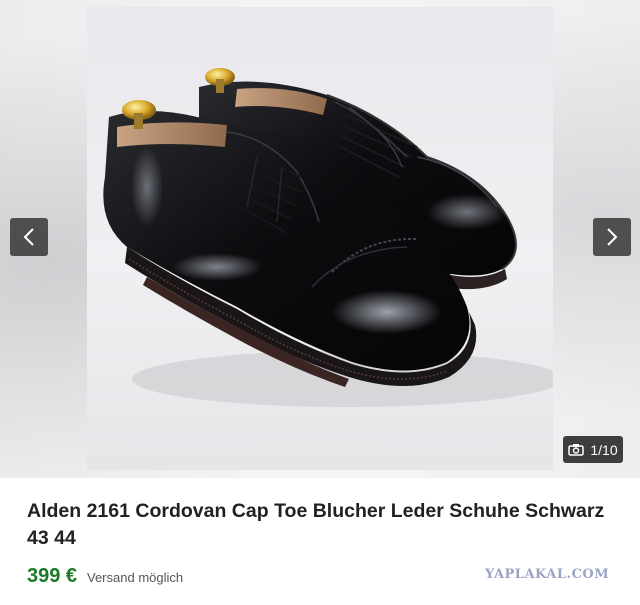 The height and width of the screenshot is (605, 640). What do you see at coordinates (547, 574) in the screenshot?
I see `site-watermark: YAPLAKAL.COM` at bounding box center [547, 574].